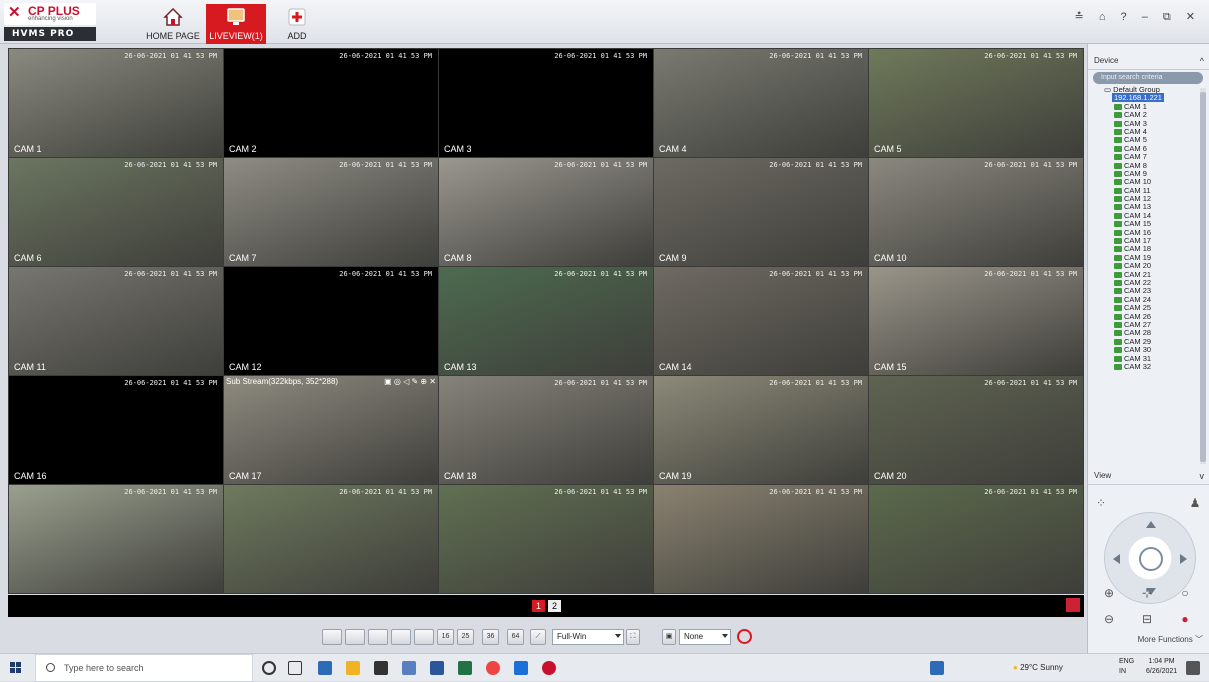 The width and height of the screenshot is (1209, 682). Describe the element at coordinates (1185, 619) in the screenshot. I see `iris-close-icon: ●` at that location.